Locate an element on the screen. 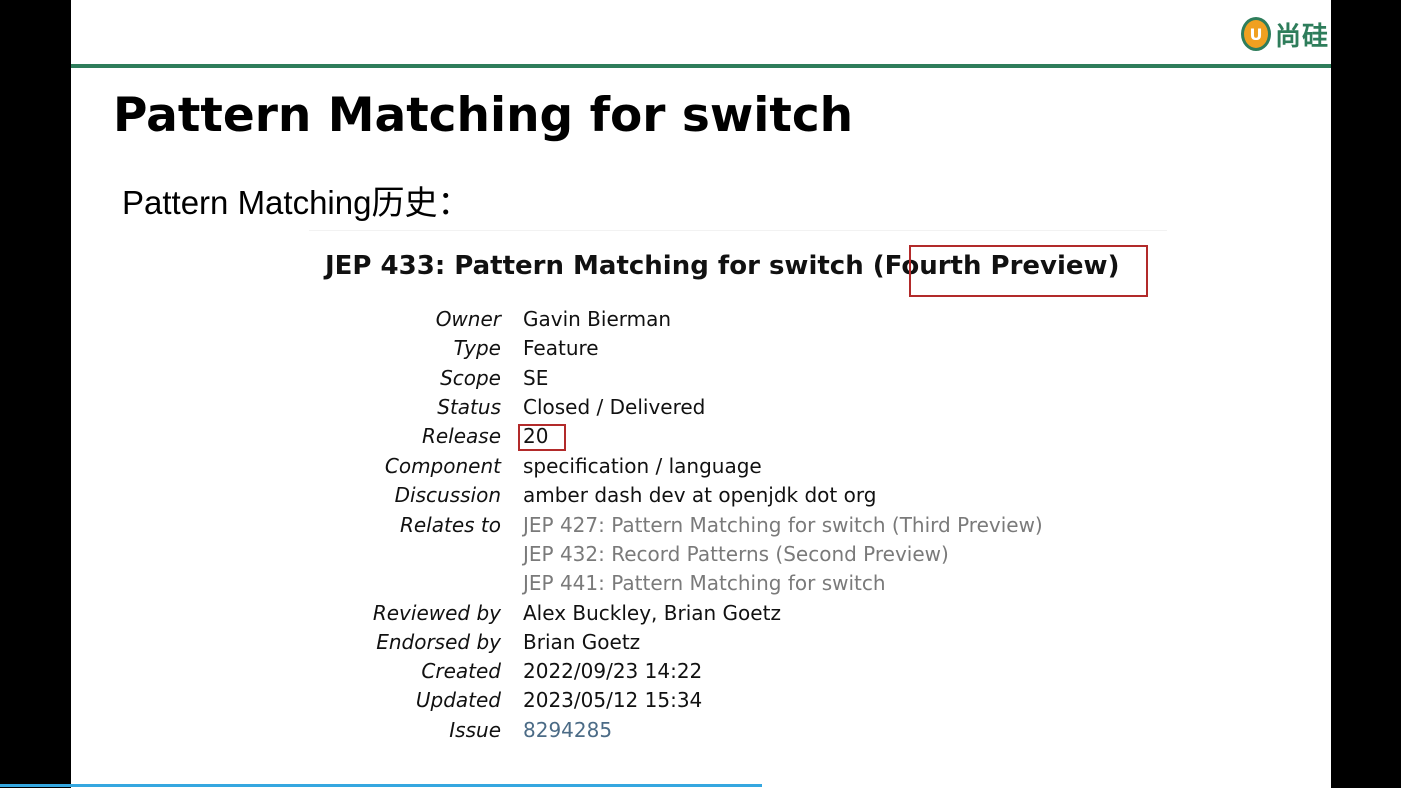 This screenshot has width=1401, height=788. highlight-box-fourth-preview is located at coordinates (1028, 271).